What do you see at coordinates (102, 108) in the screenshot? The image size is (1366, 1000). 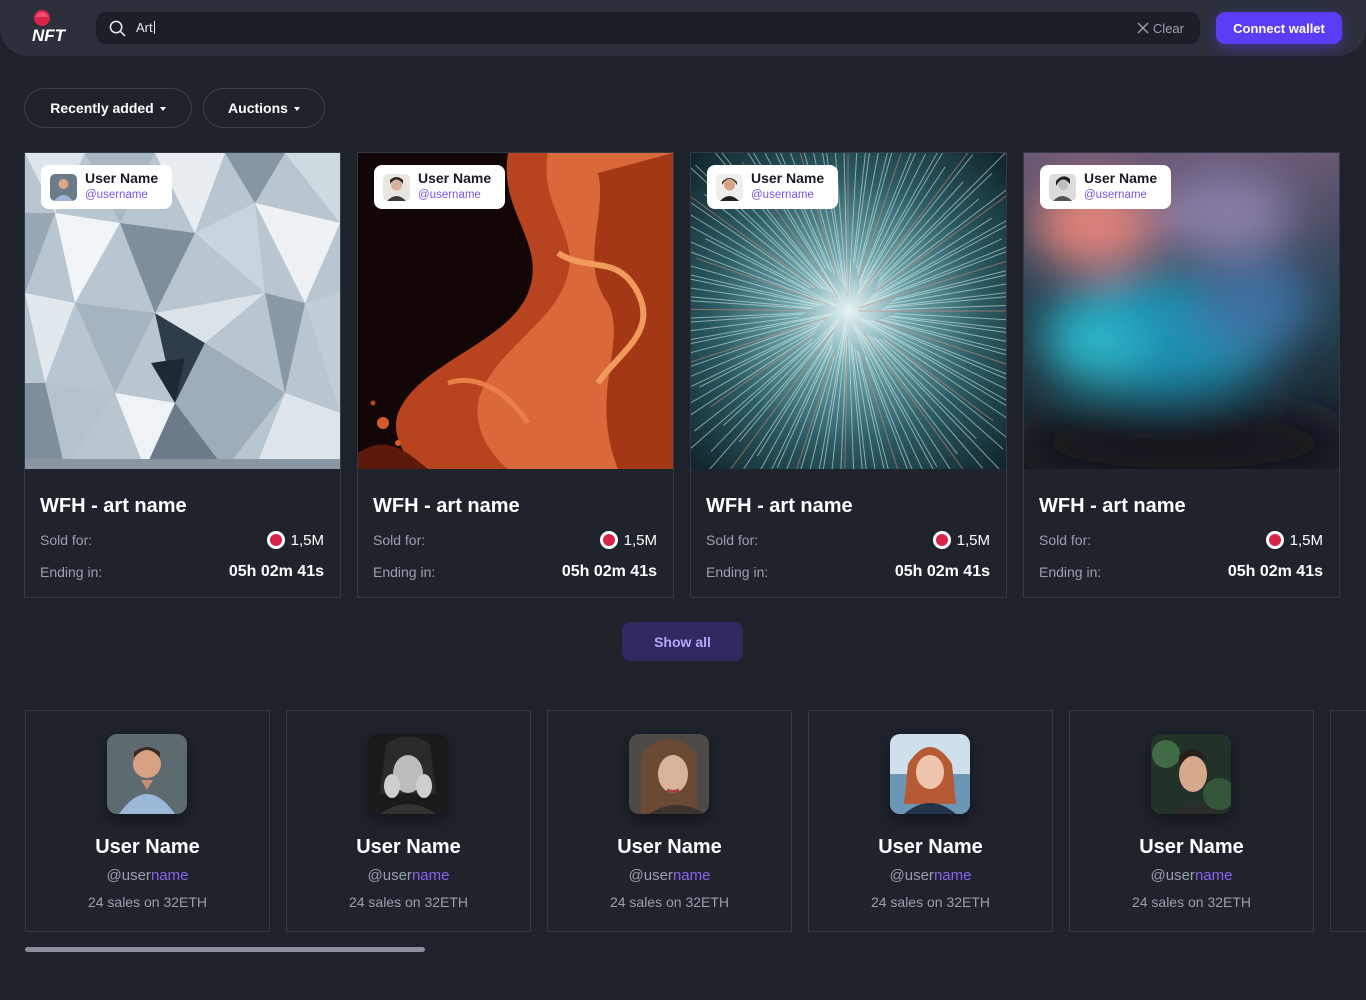 I see `filter-label: Recently added` at bounding box center [102, 108].